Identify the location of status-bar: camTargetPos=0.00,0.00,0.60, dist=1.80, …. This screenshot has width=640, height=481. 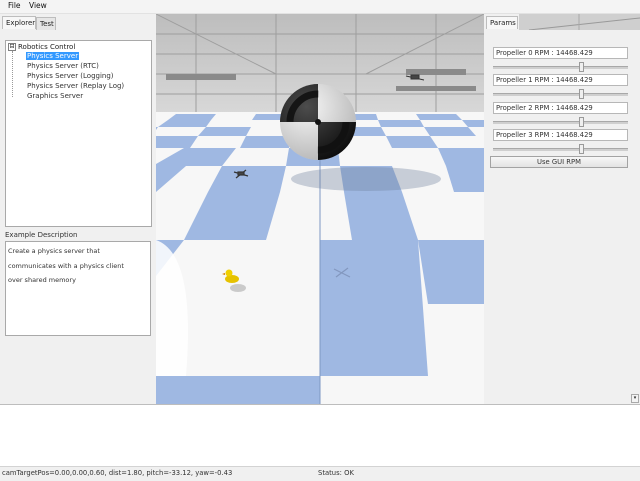
(320, 473).